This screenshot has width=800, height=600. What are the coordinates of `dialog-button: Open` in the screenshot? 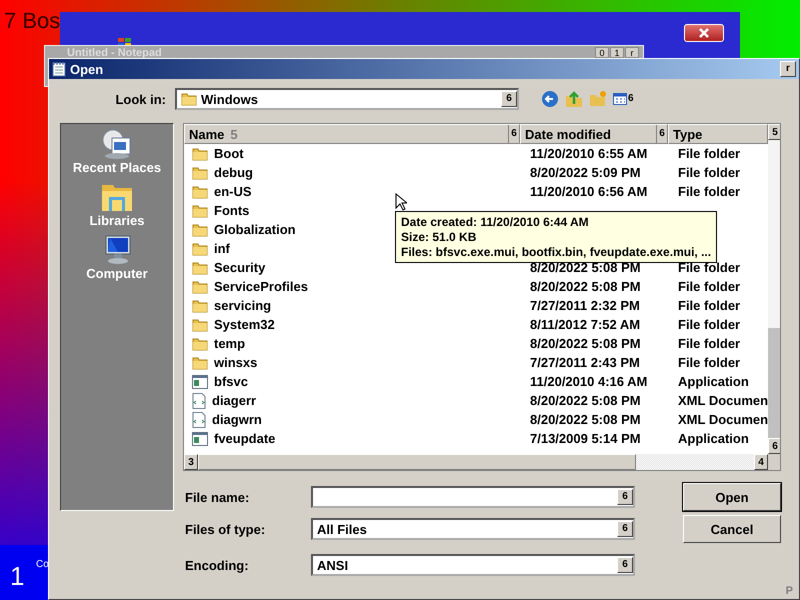 It's located at (732, 497).